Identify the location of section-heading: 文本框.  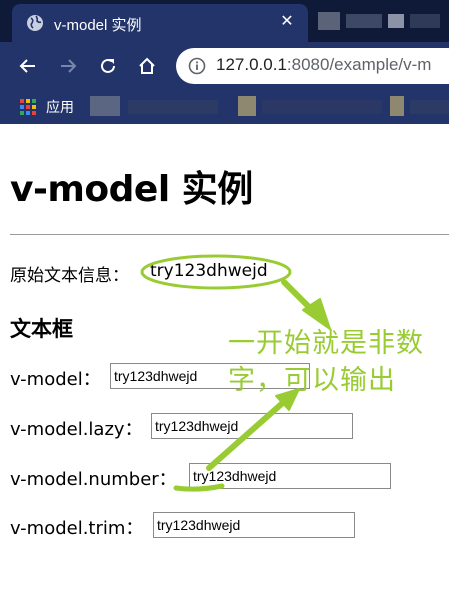
(41, 329).